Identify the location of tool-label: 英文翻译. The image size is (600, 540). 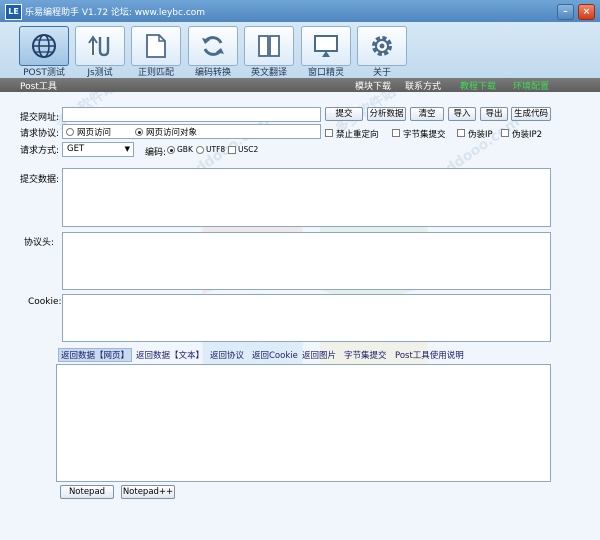
(268, 73).